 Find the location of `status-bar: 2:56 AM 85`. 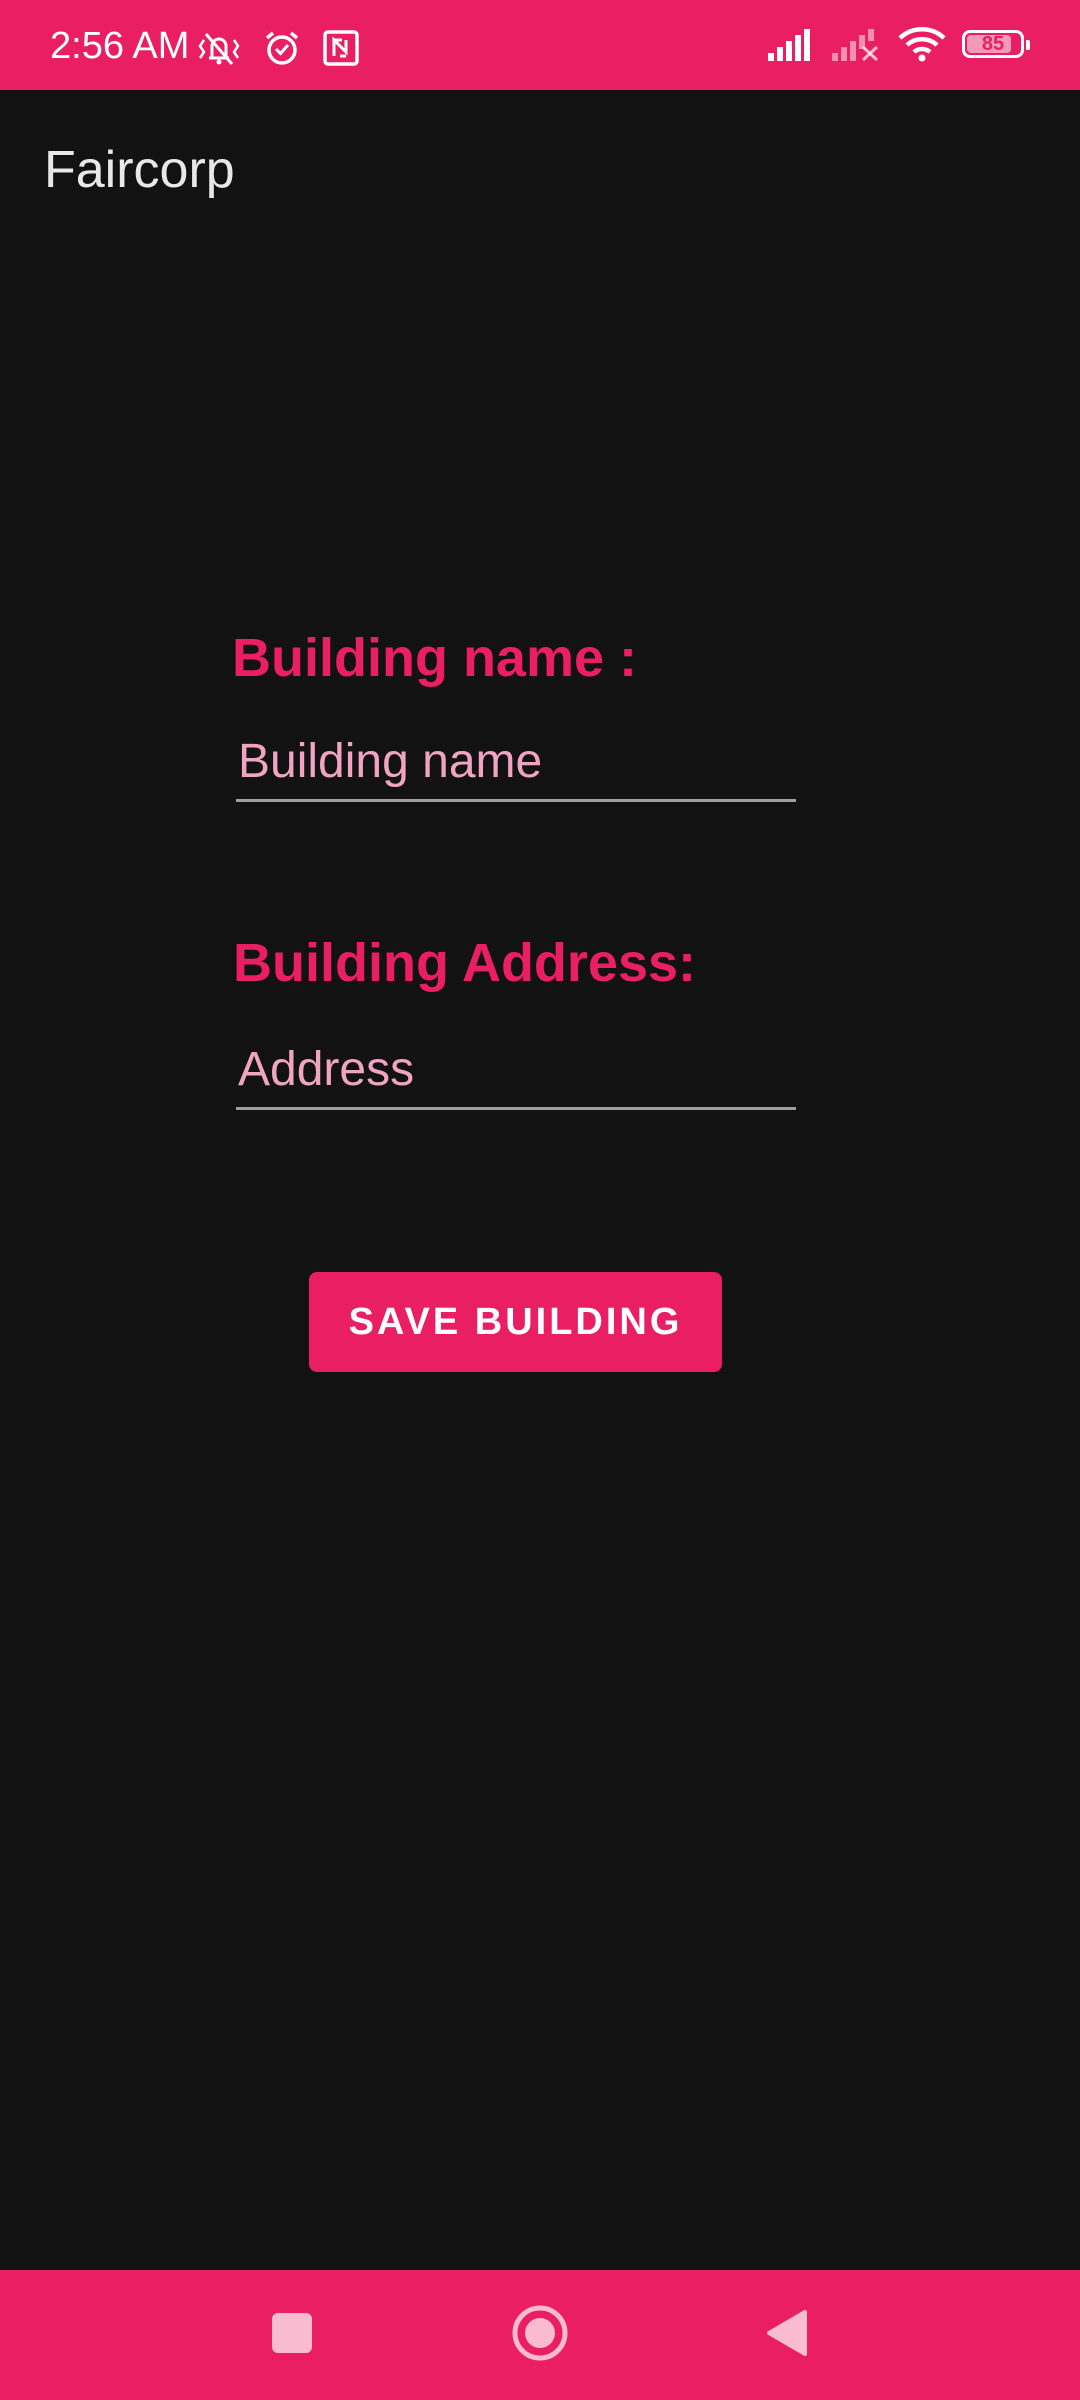

status-bar: 2:56 AM 85 is located at coordinates (540, 45).